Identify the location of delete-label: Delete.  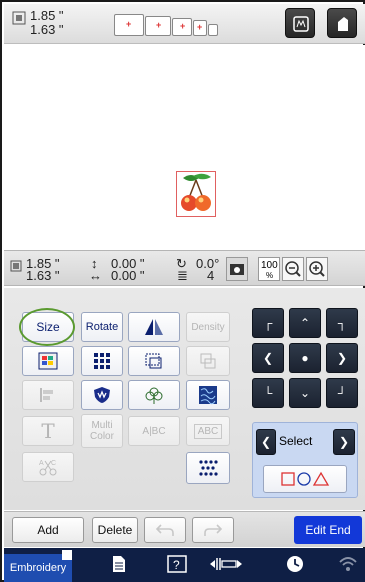
(115, 530).